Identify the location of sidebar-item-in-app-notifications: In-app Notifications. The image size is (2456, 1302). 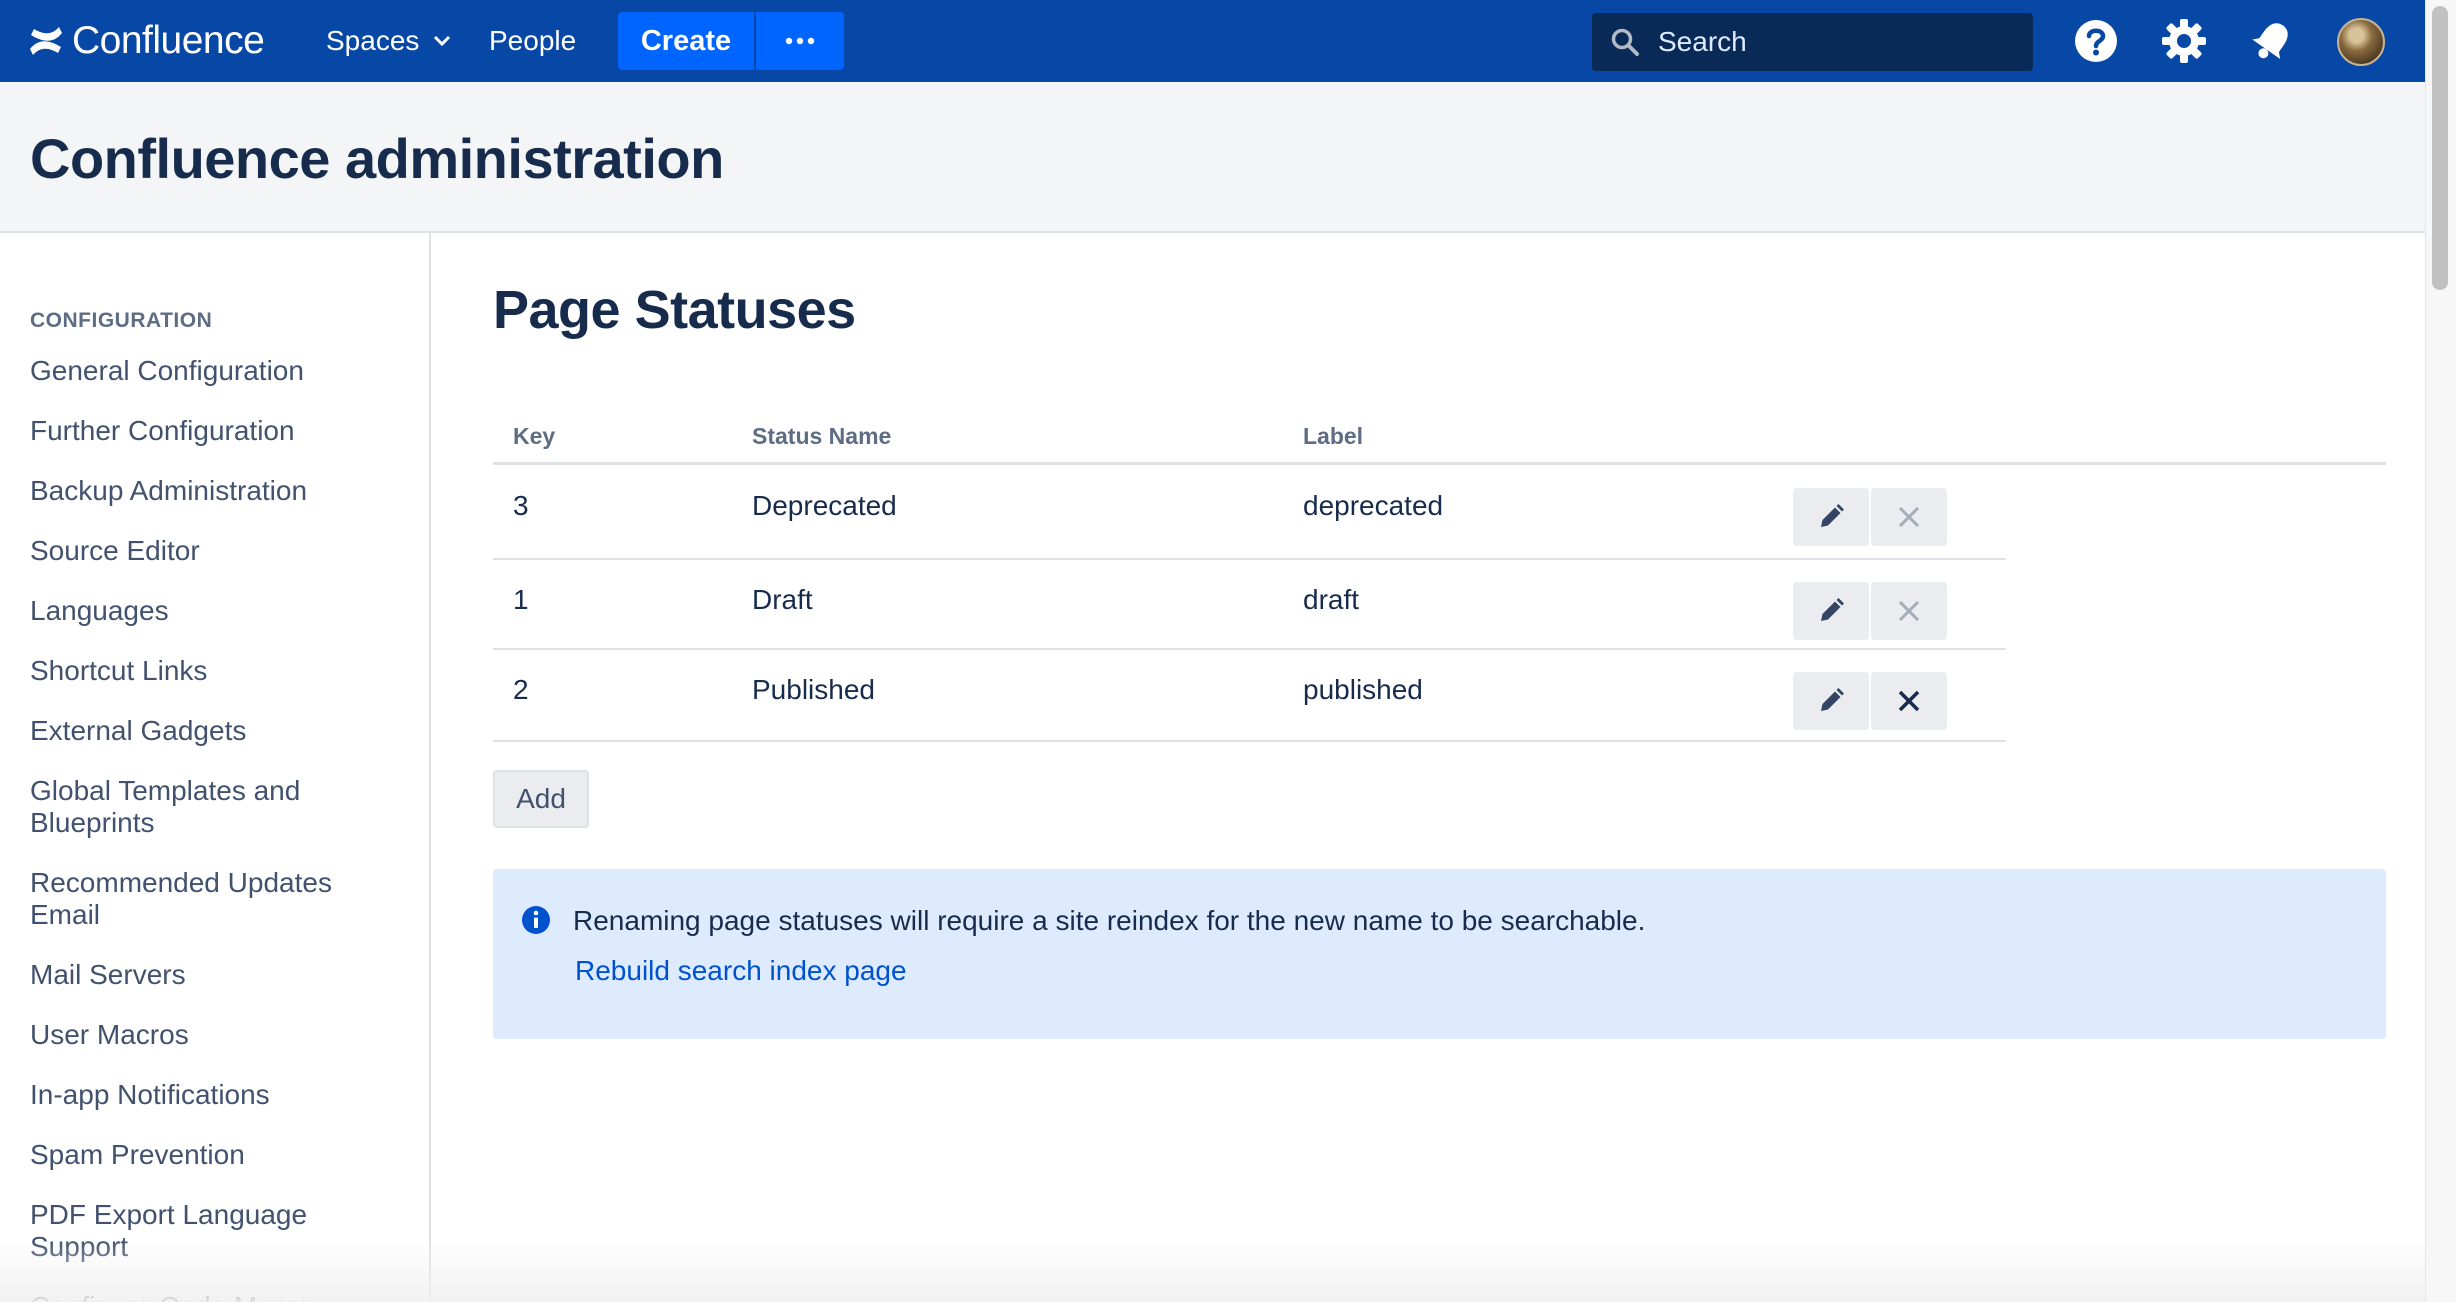
(210, 1095).